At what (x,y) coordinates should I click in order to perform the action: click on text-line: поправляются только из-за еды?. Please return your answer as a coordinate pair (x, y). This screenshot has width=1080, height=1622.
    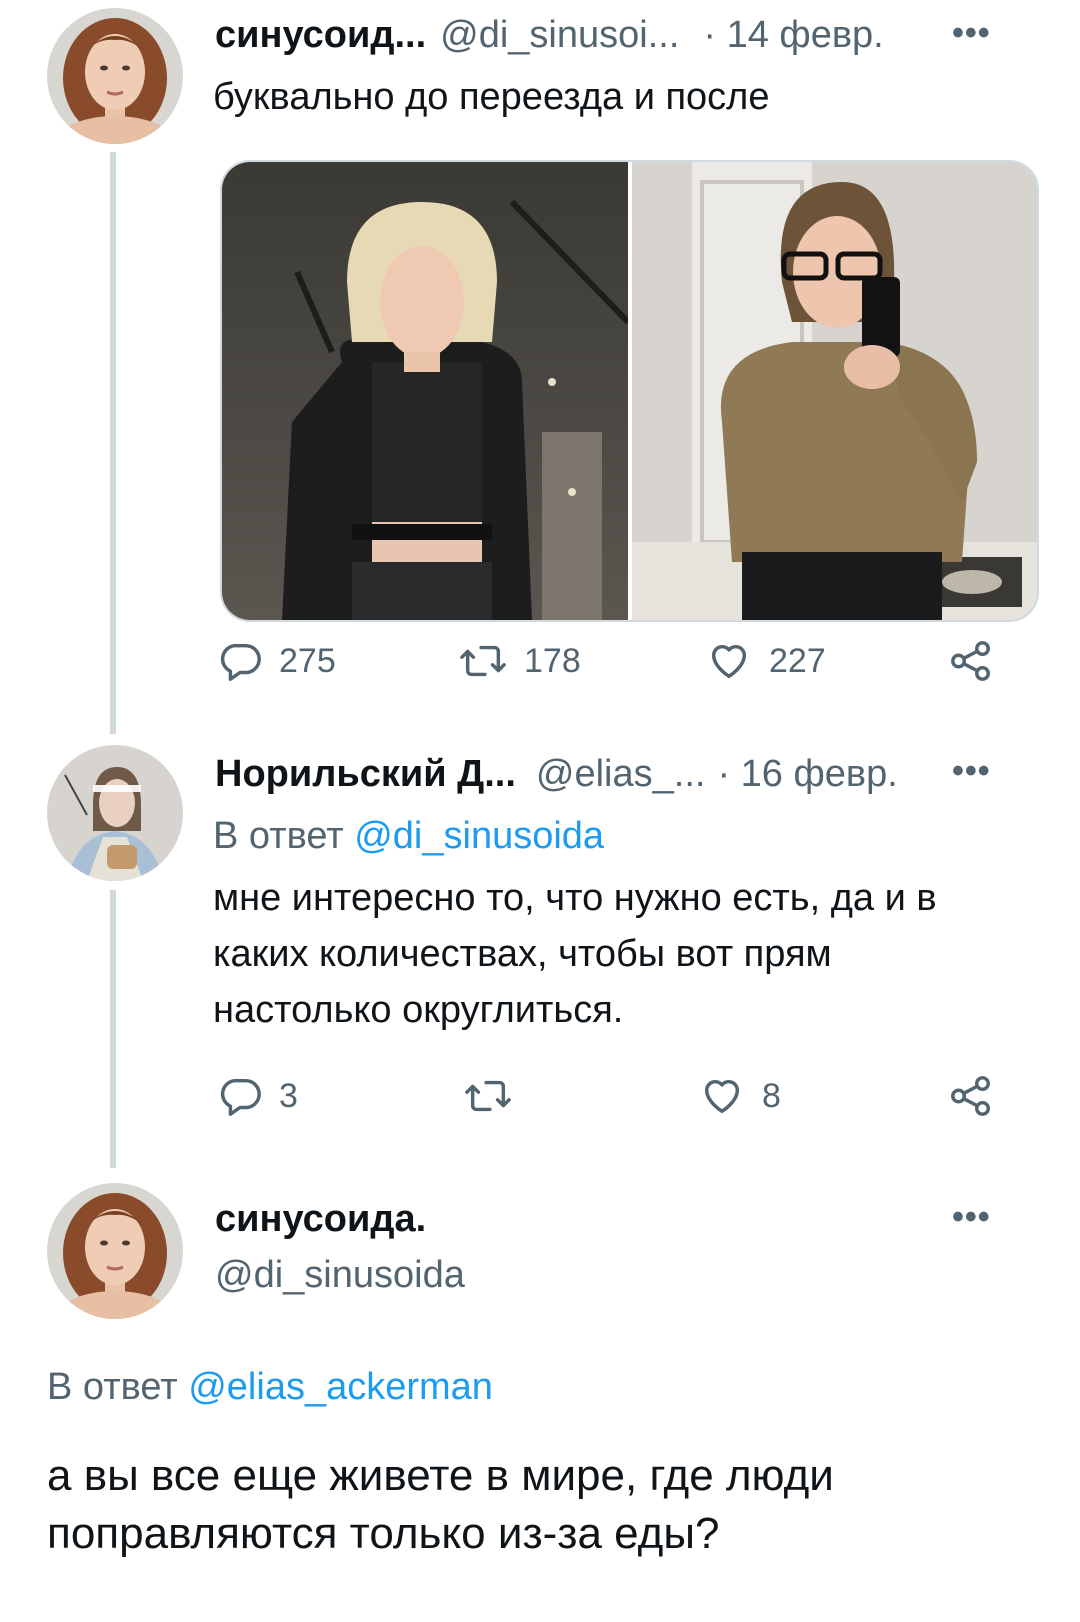
    Looking at the image, I should click on (383, 1533).